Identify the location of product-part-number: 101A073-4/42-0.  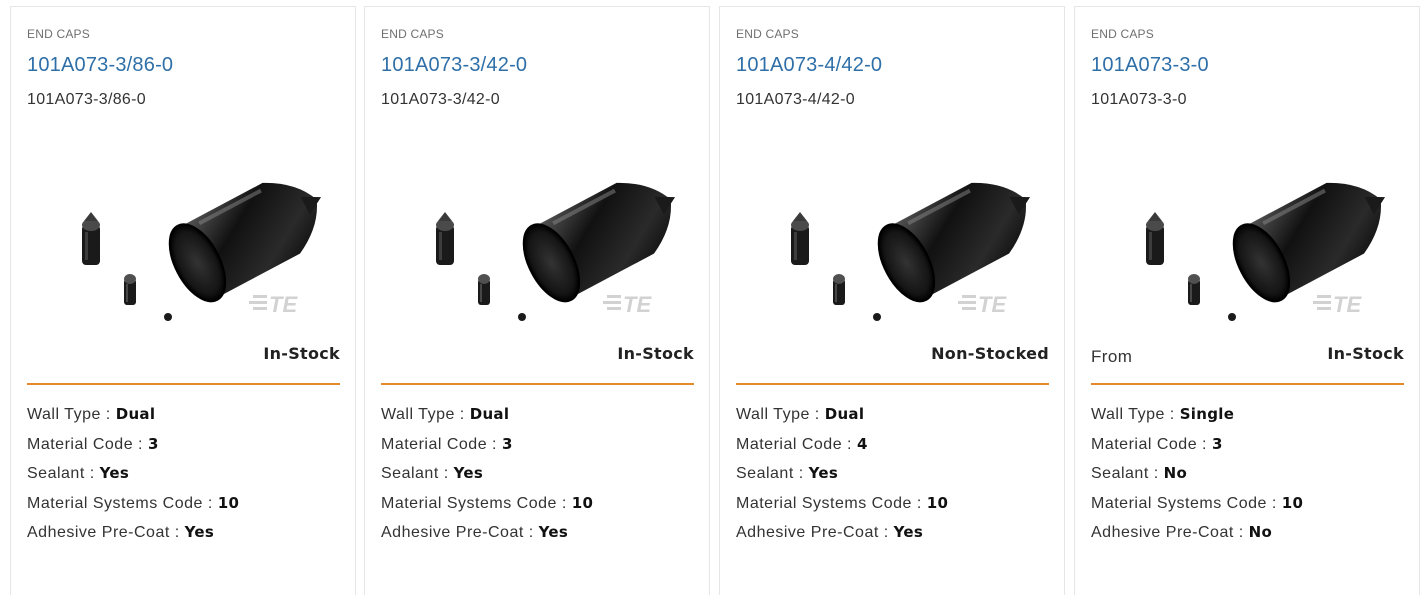
(795, 99).